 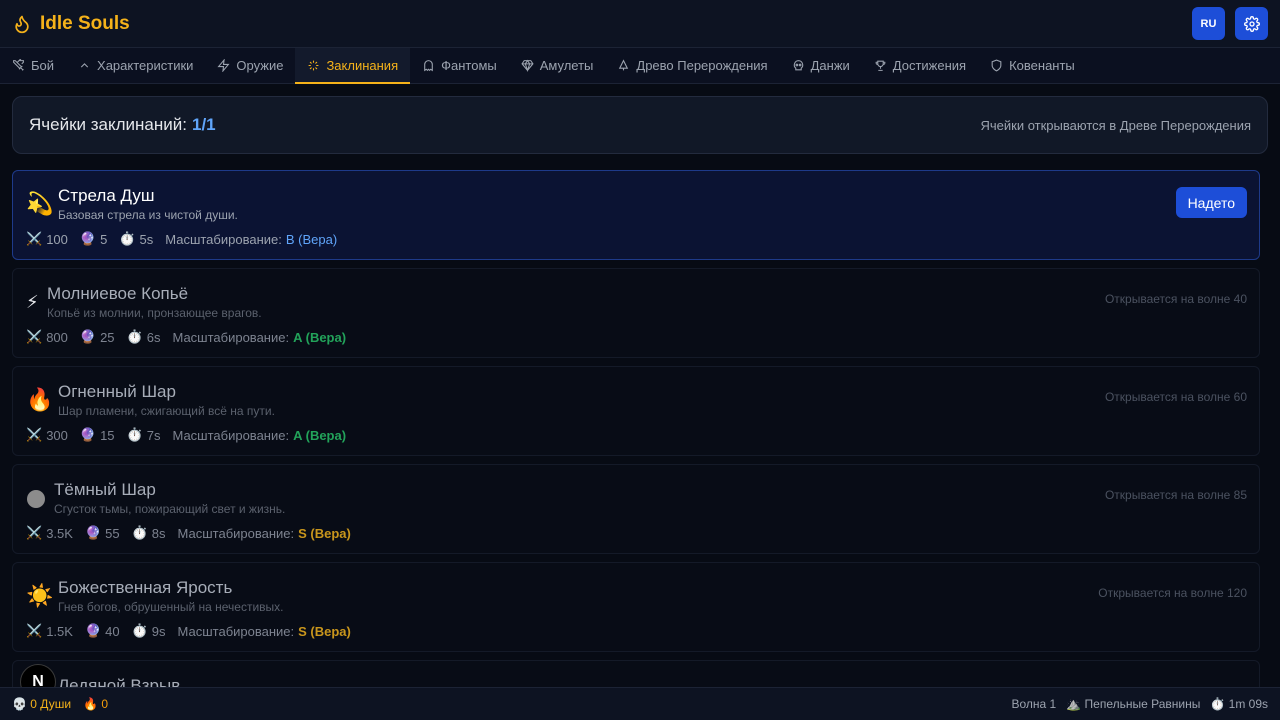 I want to click on tab-spells: Заклинания, so click(x=353, y=66).